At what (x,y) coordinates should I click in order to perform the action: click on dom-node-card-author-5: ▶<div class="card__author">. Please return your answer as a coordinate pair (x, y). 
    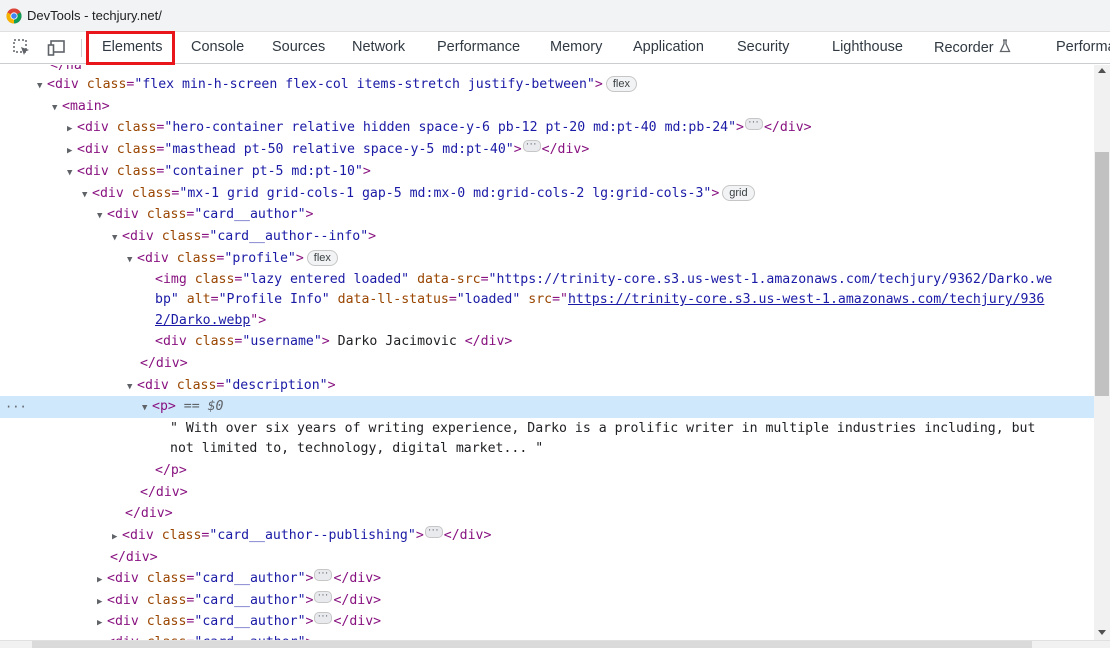
    Looking at the image, I should click on (547, 636).